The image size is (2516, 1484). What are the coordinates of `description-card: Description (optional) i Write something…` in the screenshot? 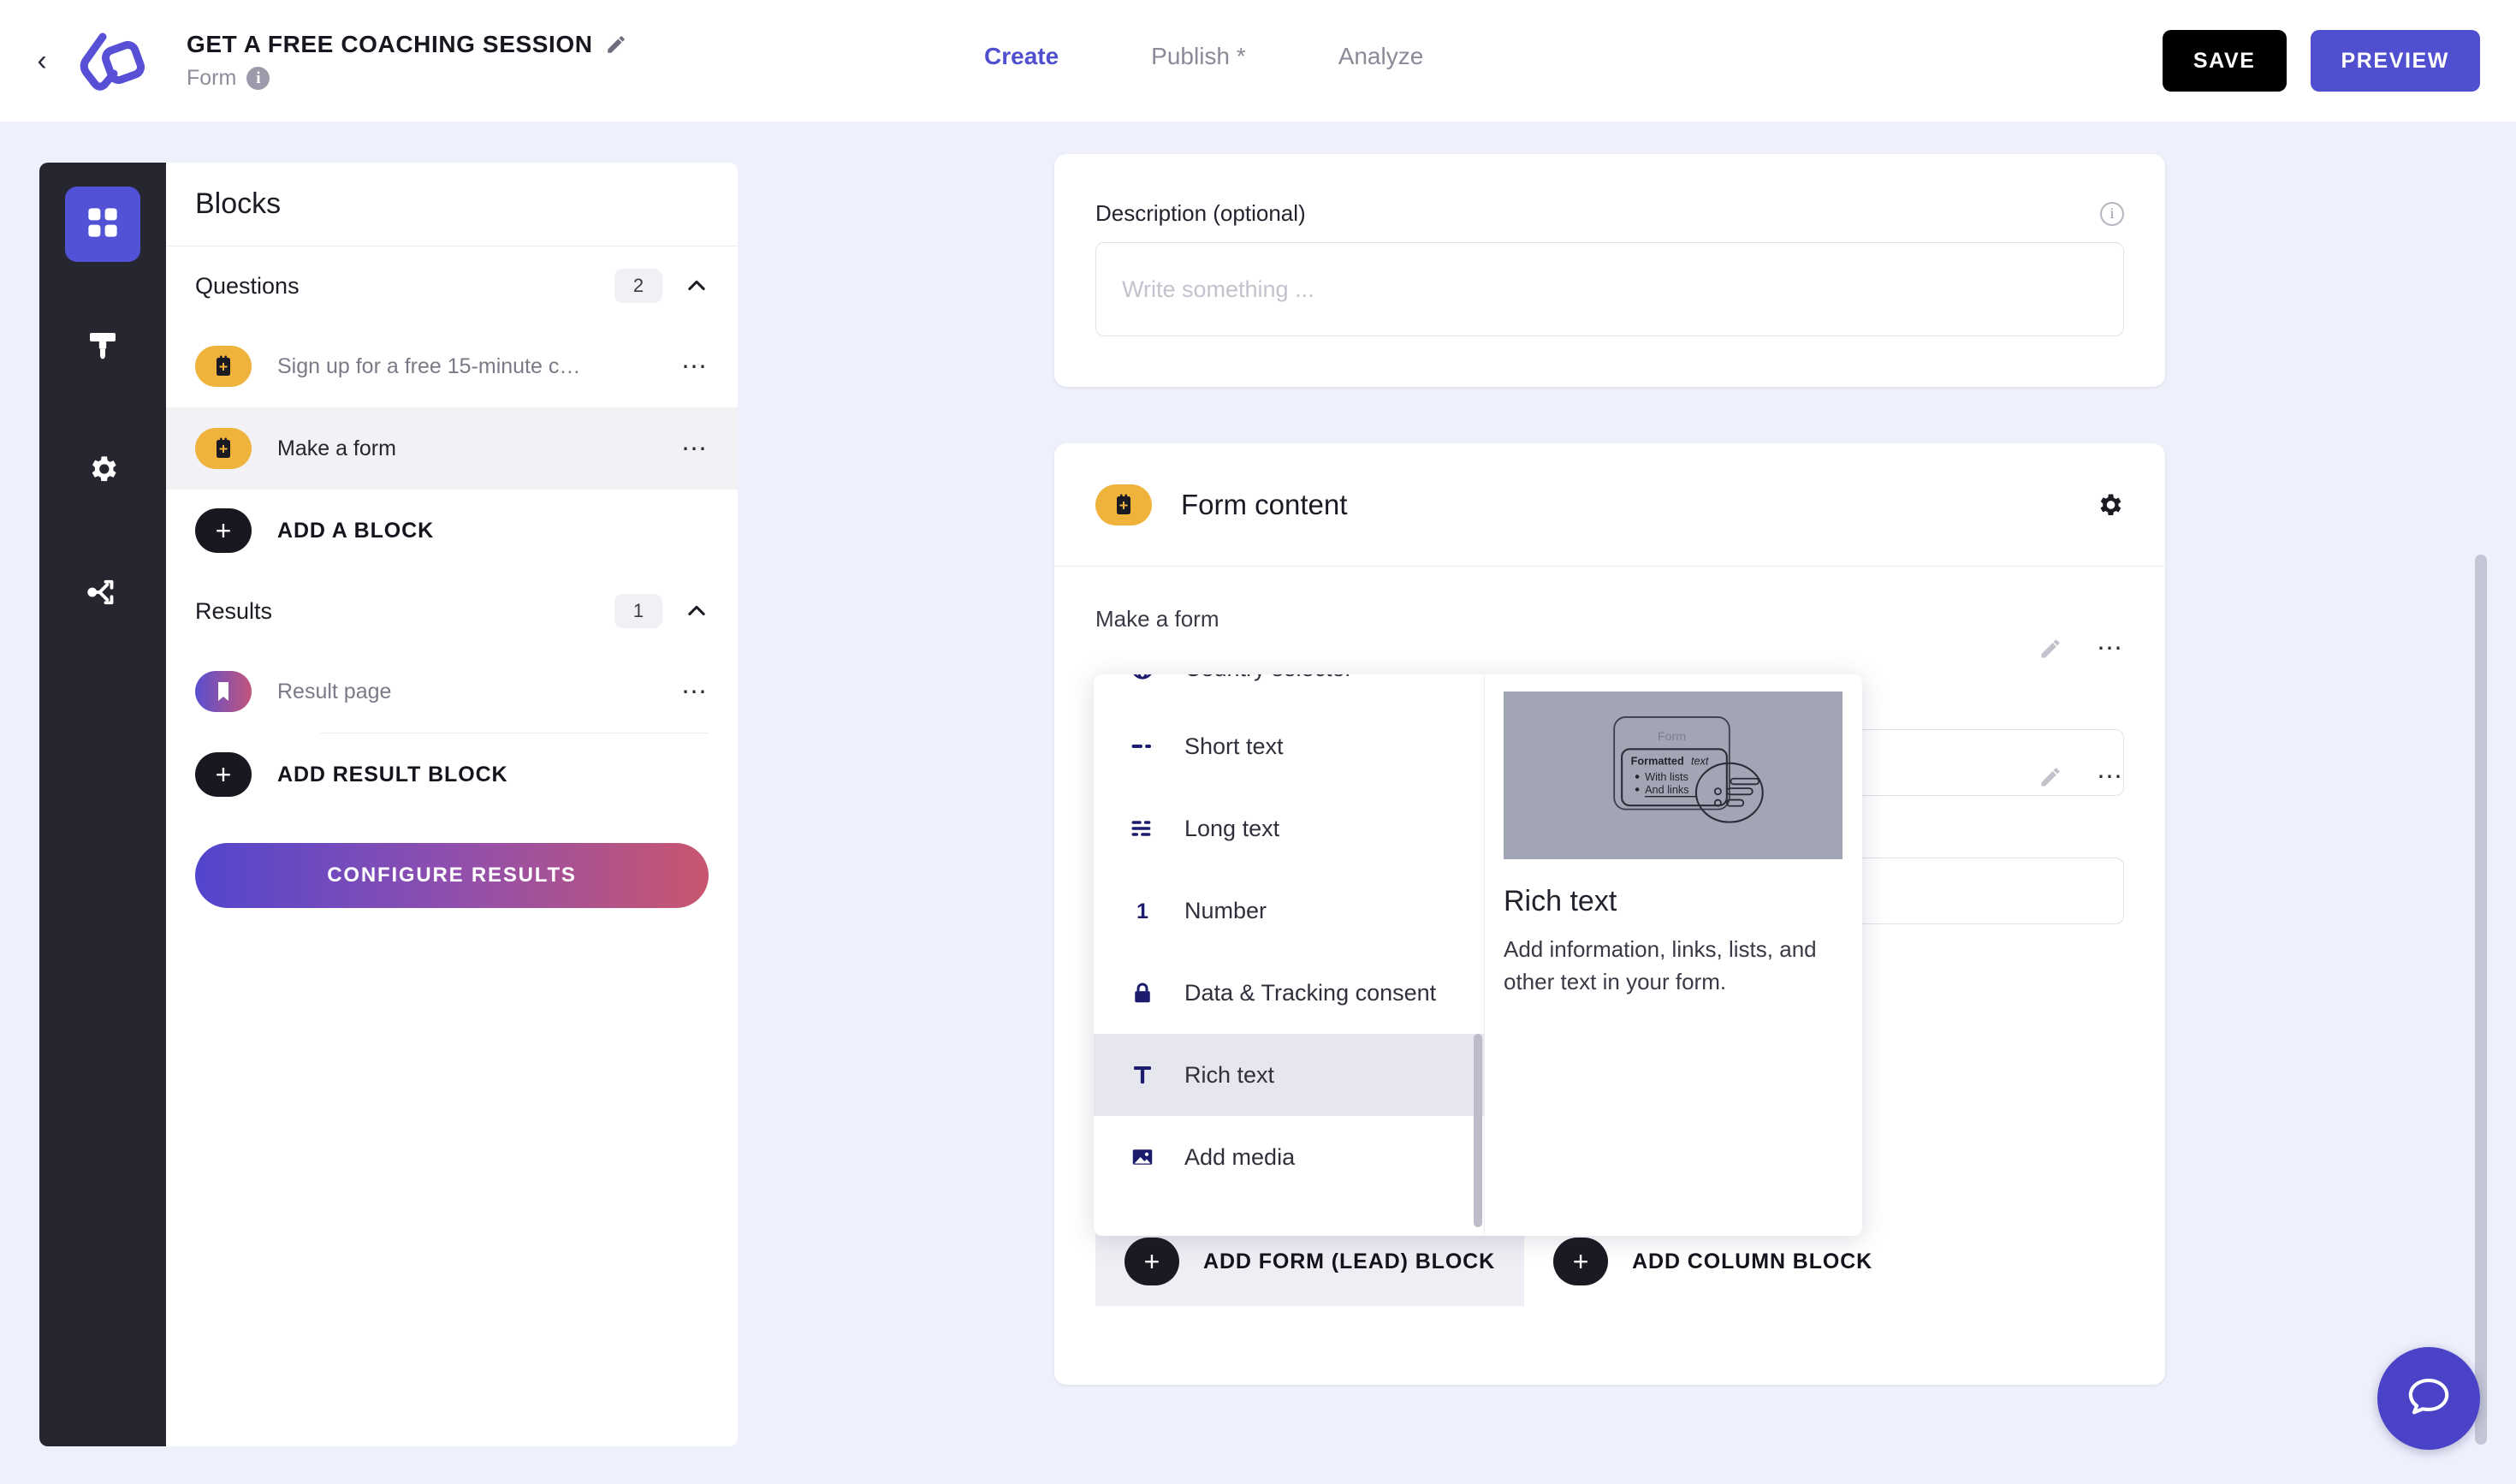 It's located at (1609, 271).